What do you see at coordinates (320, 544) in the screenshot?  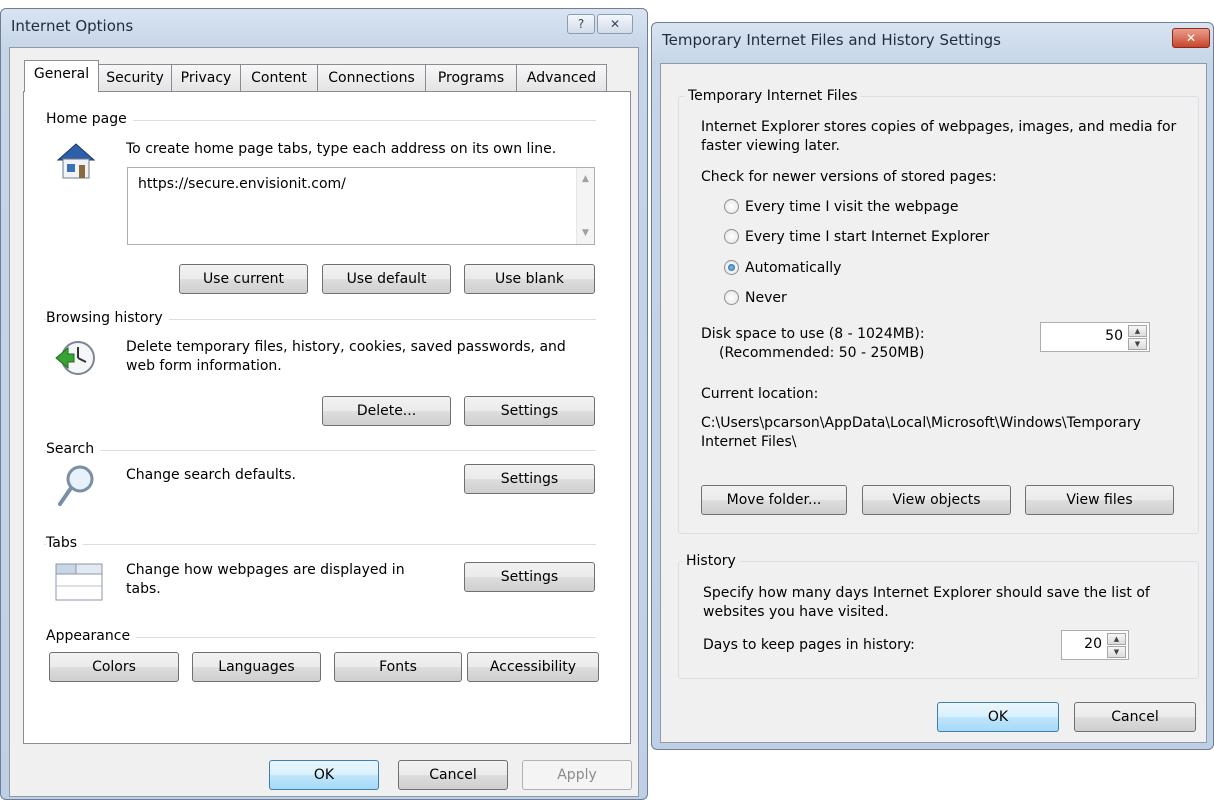 I see `tabs-divider` at bounding box center [320, 544].